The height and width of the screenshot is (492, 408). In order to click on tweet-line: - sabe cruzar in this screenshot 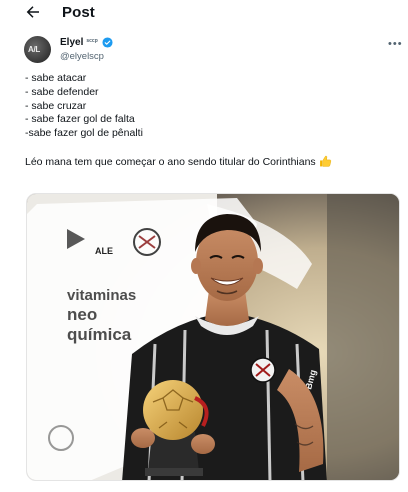, I will do `click(56, 105)`.